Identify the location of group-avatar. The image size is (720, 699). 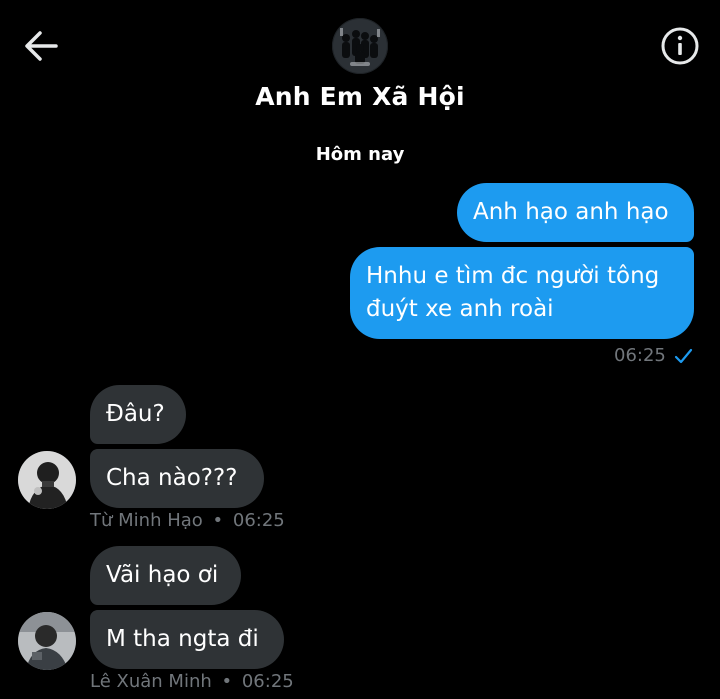
(360, 46).